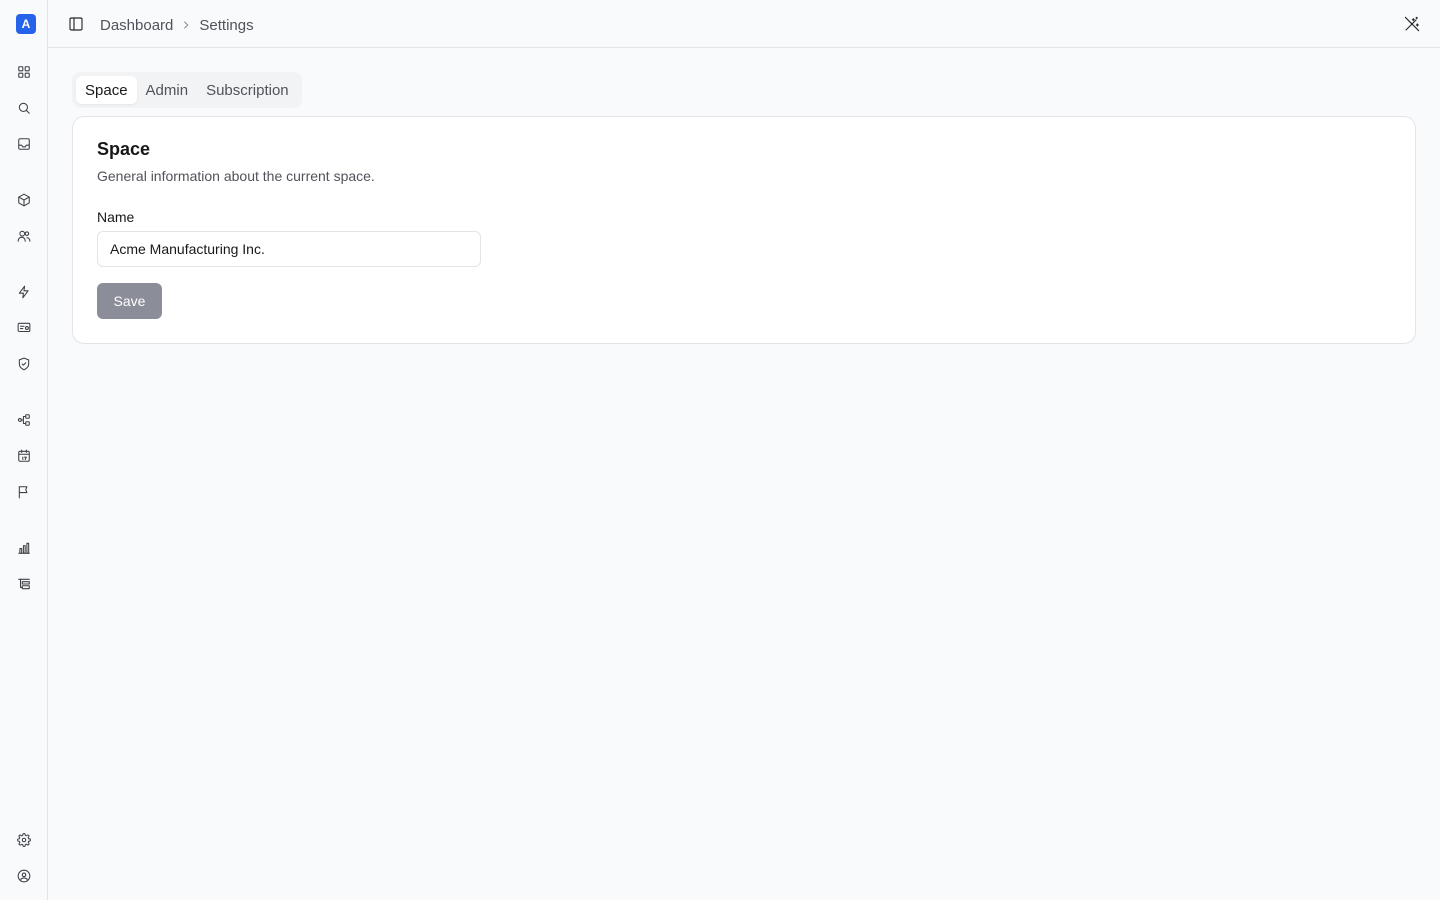 This screenshot has width=1440, height=900. What do you see at coordinates (24, 200) in the screenshot?
I see `package-icon` at bounding box center [24, 200].